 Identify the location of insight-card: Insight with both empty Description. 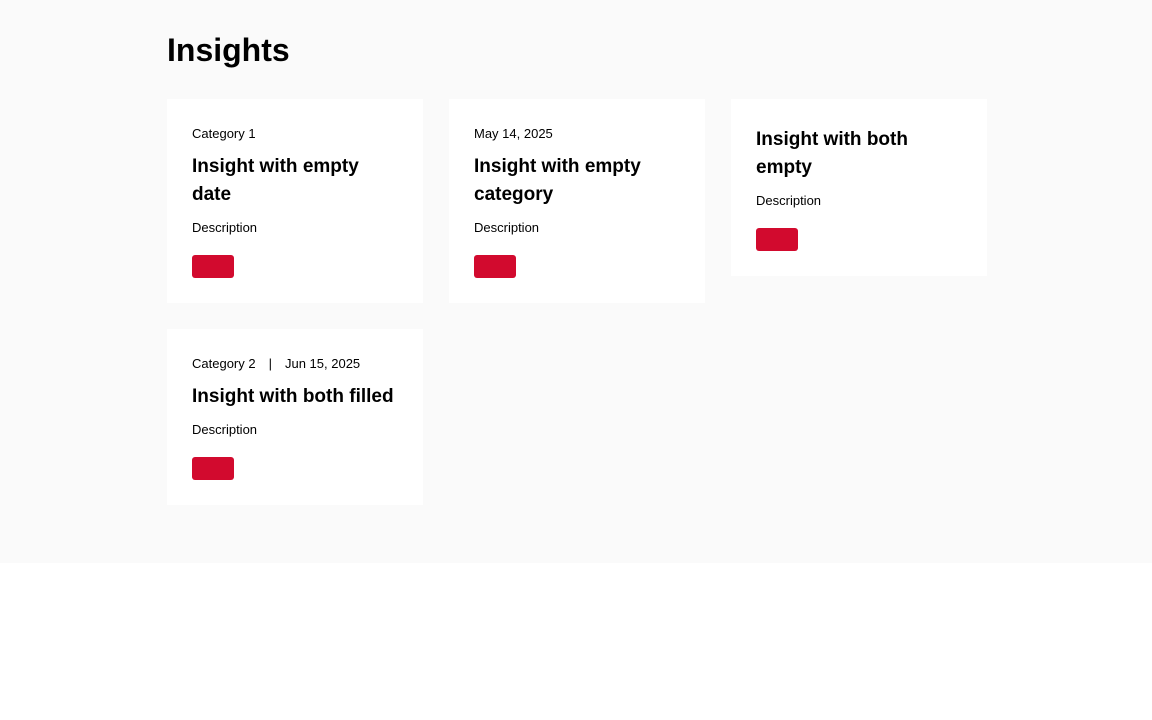
(859, 187).